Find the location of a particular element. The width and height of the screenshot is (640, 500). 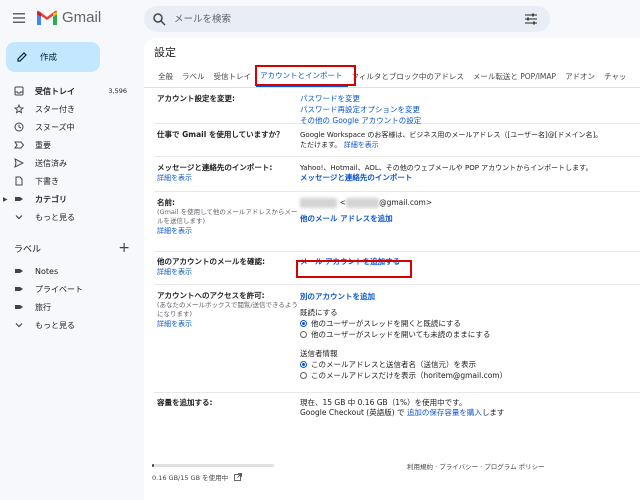

add-label-icon: + is located at coordinates (124, 248).